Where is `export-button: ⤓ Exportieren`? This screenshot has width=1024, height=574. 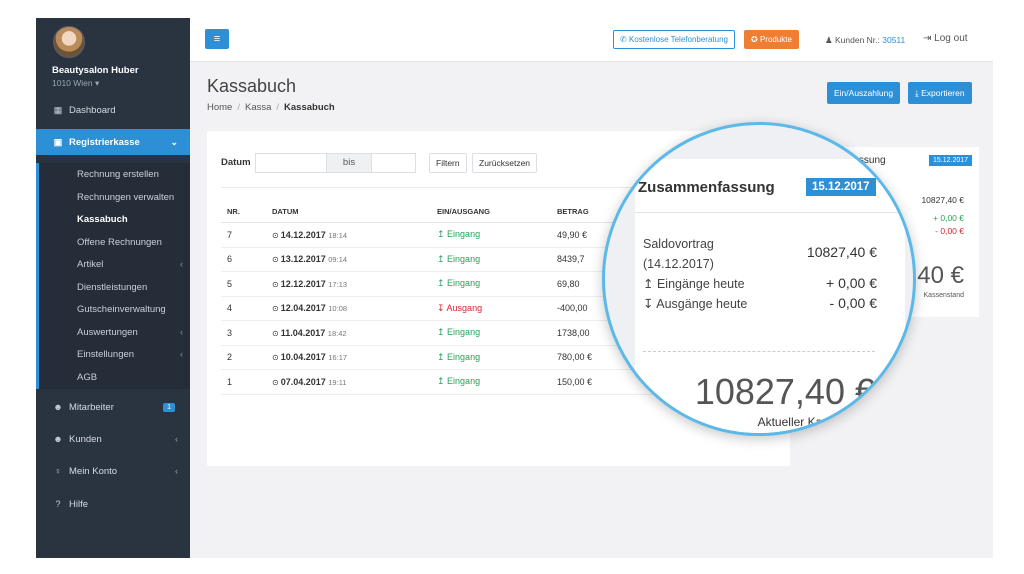
export-button: ⤓ Exportieren is located at coordinates (940, 93).